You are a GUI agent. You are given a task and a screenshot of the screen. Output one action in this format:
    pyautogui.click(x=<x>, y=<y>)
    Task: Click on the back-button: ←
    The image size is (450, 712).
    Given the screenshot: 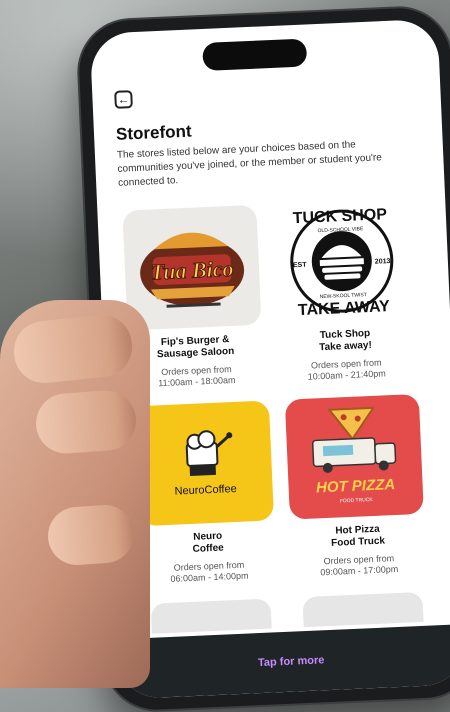 What is the action you would take?
    pyautogui.click(x=123, y=99)
    